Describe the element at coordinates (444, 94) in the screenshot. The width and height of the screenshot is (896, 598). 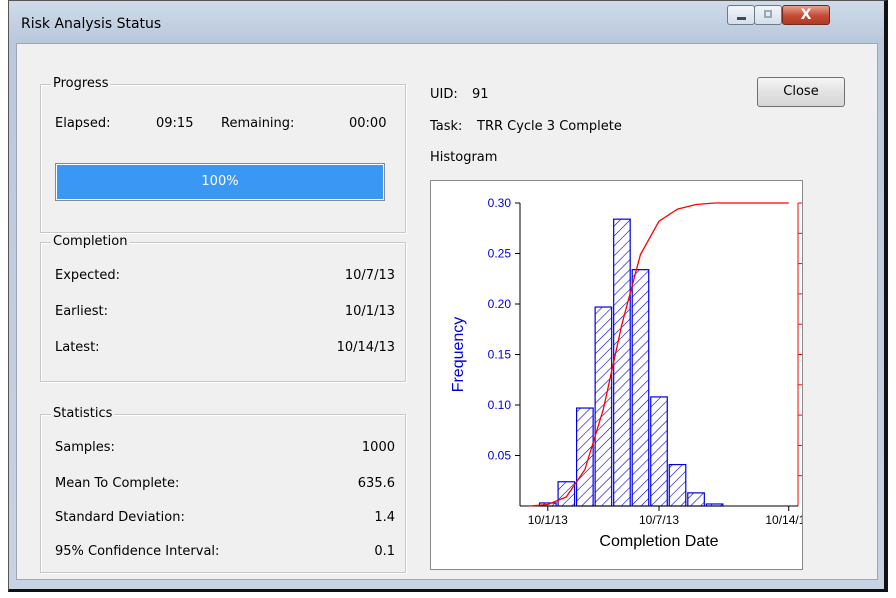
I see `uid-label: UID:` at that location.